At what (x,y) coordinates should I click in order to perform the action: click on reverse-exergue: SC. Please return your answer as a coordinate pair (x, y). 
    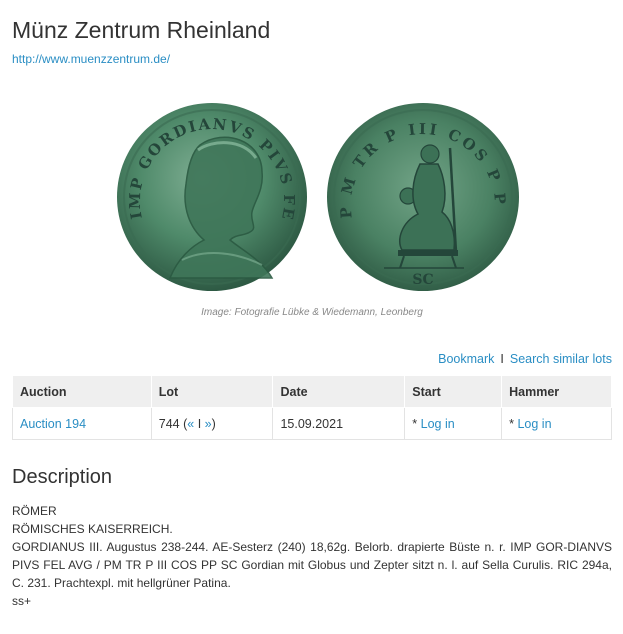
    Looking at the image, I should click on (422, 280).